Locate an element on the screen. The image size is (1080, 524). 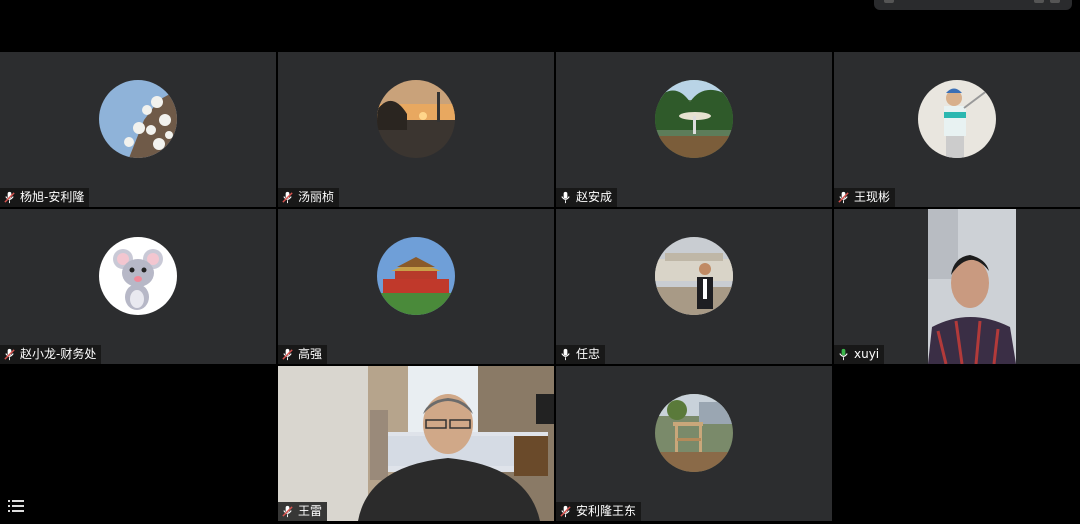
participant-tile-active-speaker: xuyi is located at coordinates (957, 286).